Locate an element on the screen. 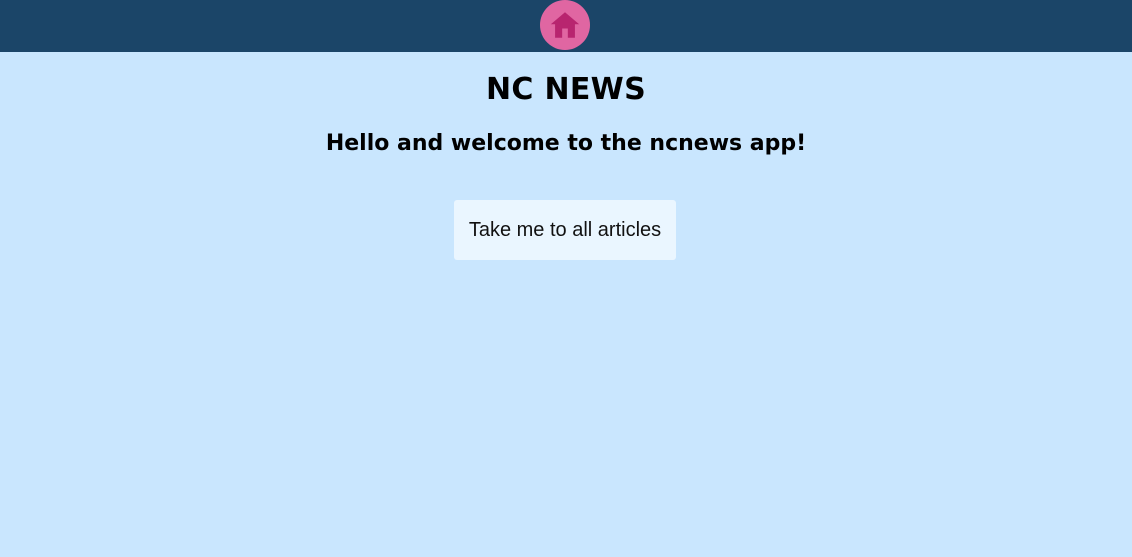 This screenshot has width=1132, height=557. all-articles-button: Take me to all articles is located at coordinates (565, 230).